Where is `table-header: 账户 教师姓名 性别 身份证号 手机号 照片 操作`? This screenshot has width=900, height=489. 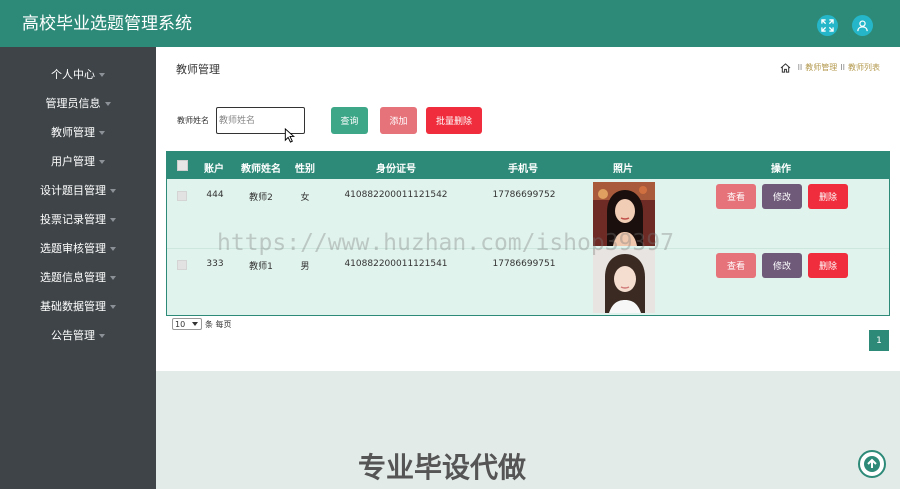 table-header: 账户 教师姓名 性别 身份证号 手机号 照片 操作 is located at coordinates (528, 165).